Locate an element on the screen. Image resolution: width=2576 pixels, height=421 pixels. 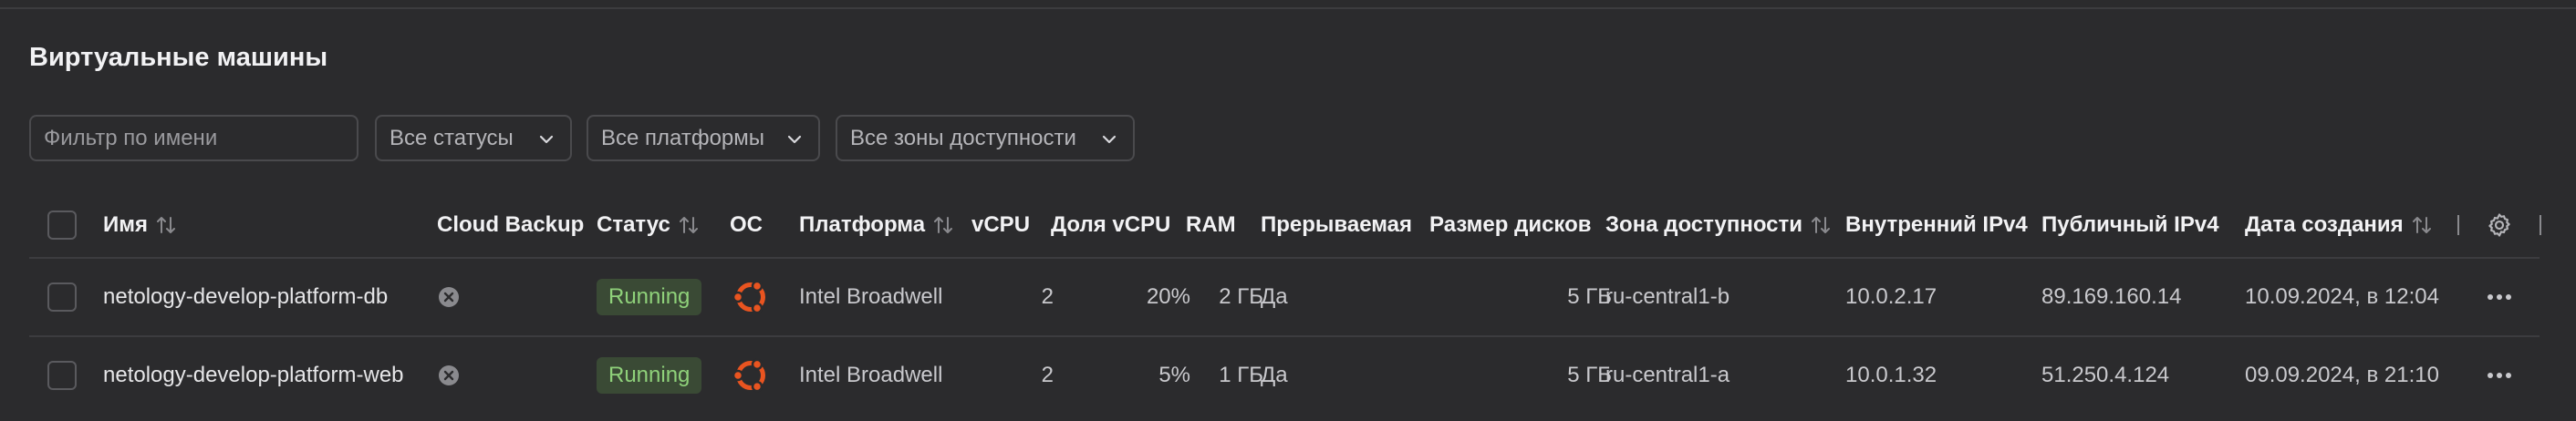
header-vcpu-share-label: Доля vCPU is located at coordinates (1111, 225).